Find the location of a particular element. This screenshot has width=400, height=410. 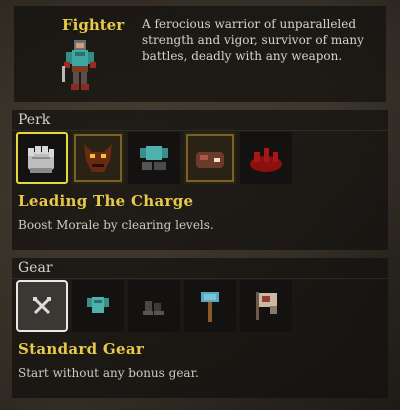

fighter-sprite-icon is located at coordinates (79, 65).